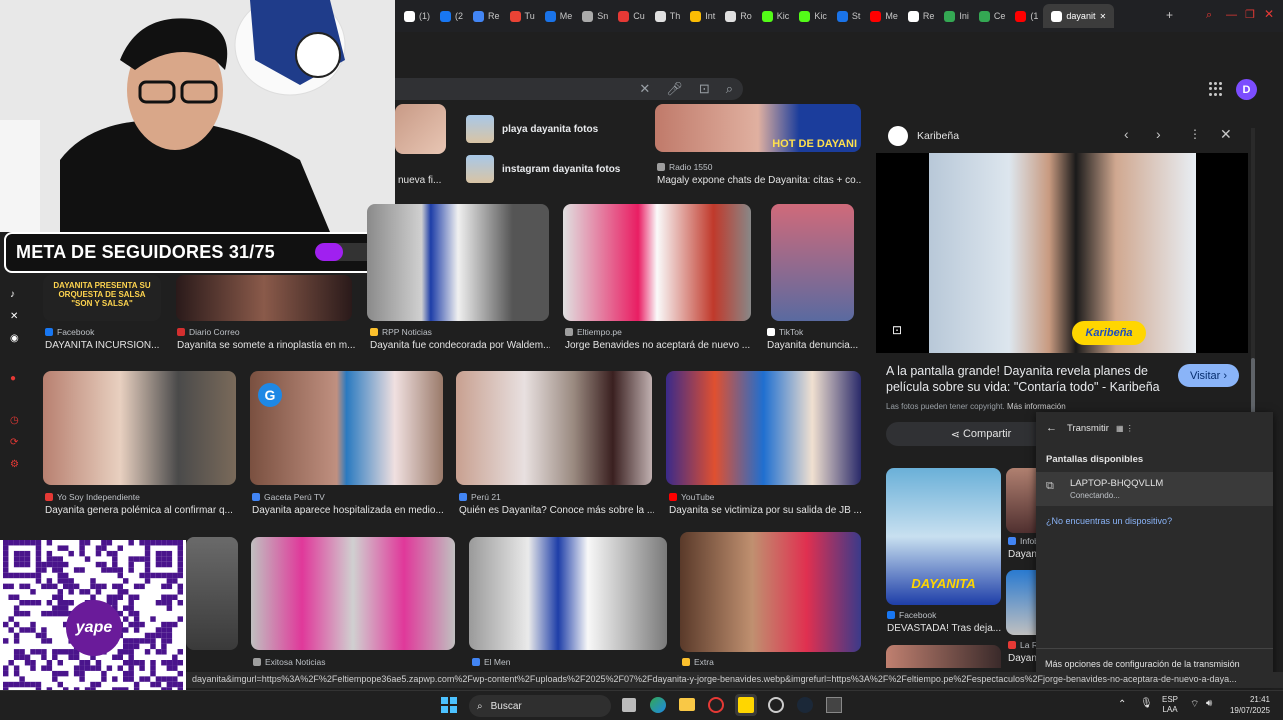 The image size is (1283, 720). I want to click on related-search-item: playa dayanita fotos, so click(550, 129).